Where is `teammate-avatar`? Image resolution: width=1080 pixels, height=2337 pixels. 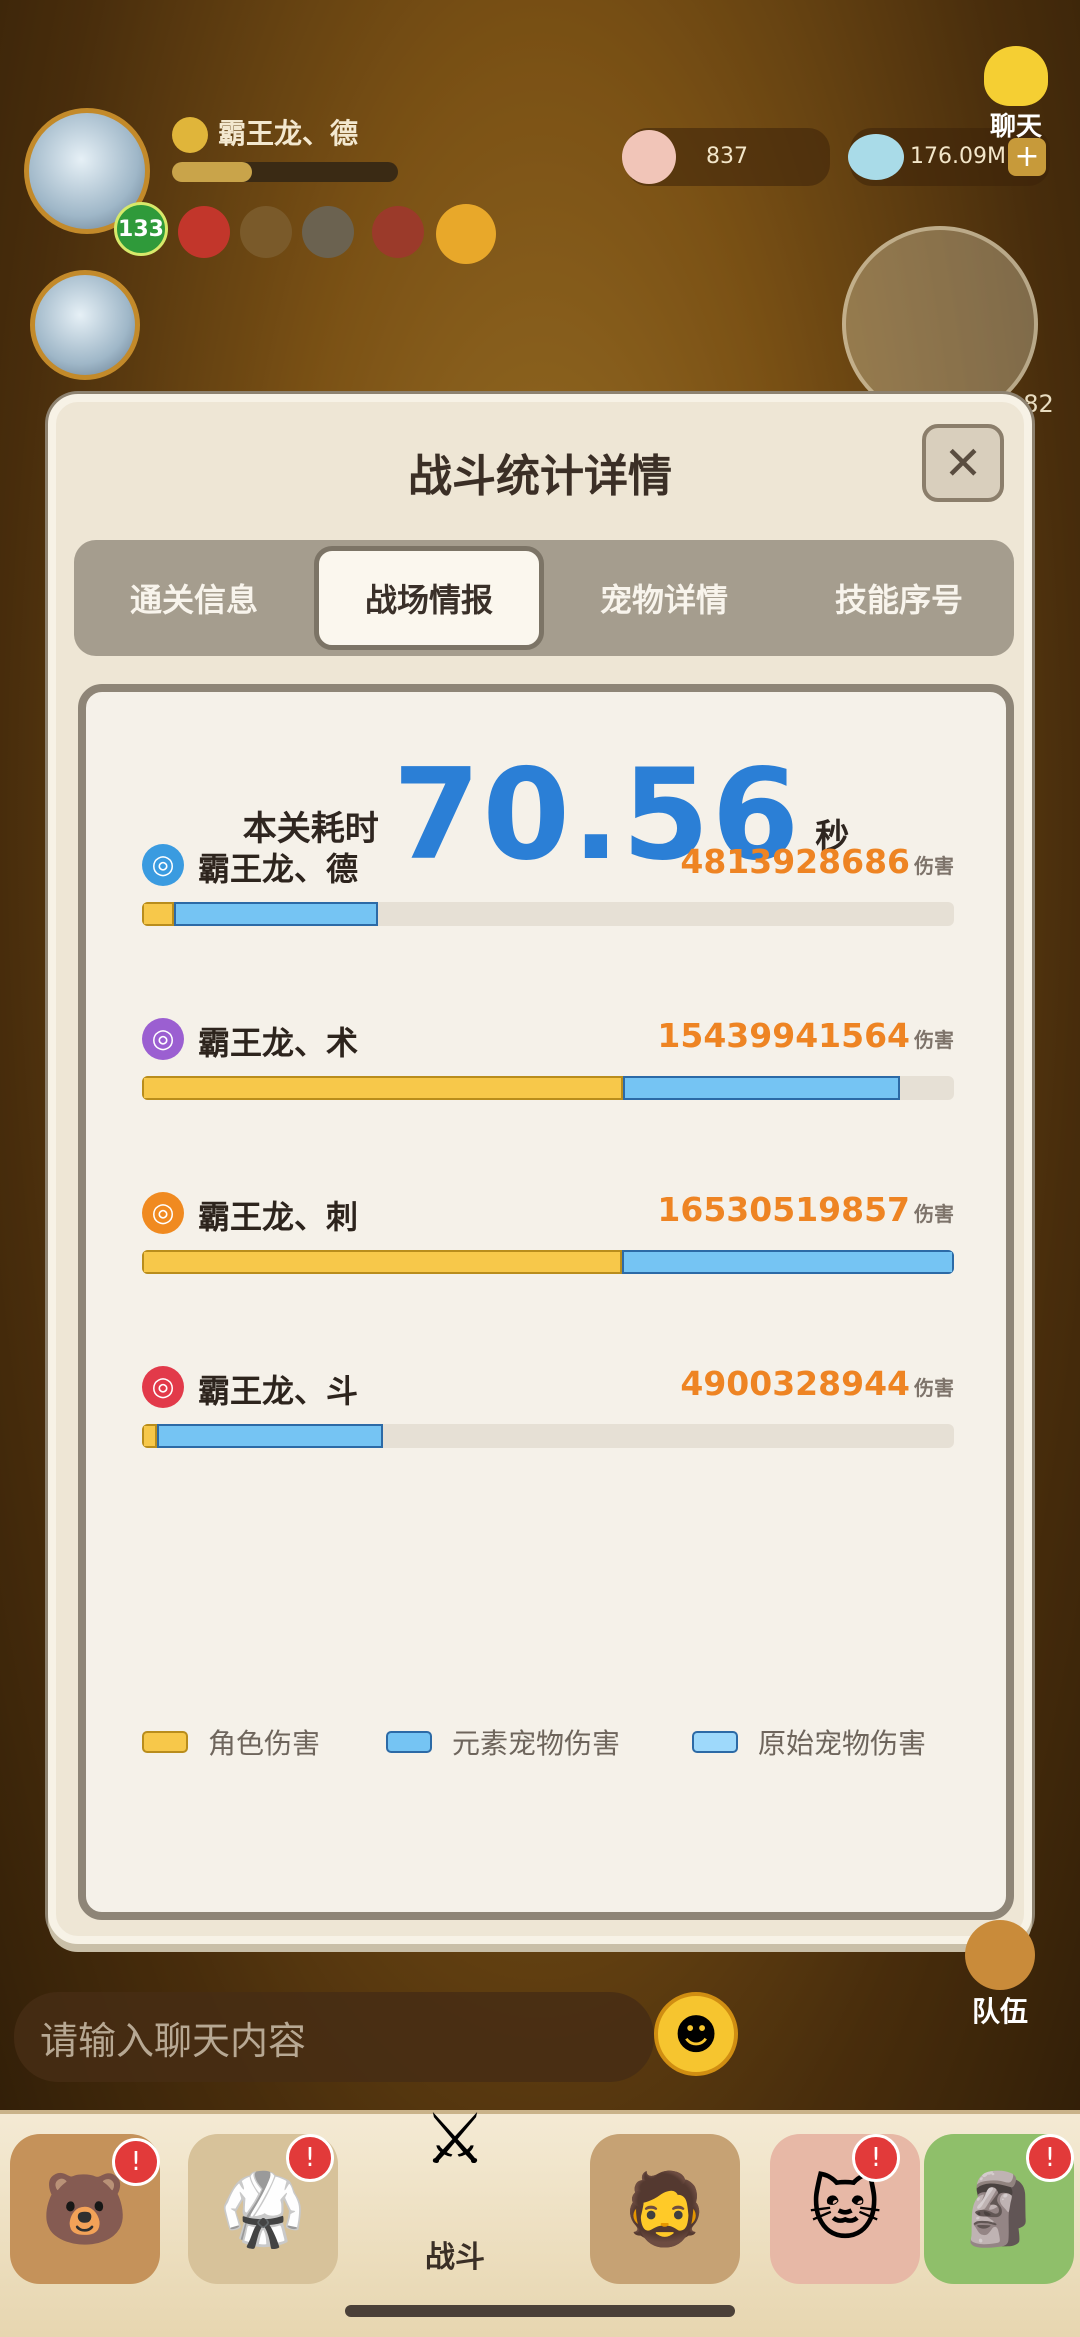 teammate-avatar is located at coordinates (85, 325).